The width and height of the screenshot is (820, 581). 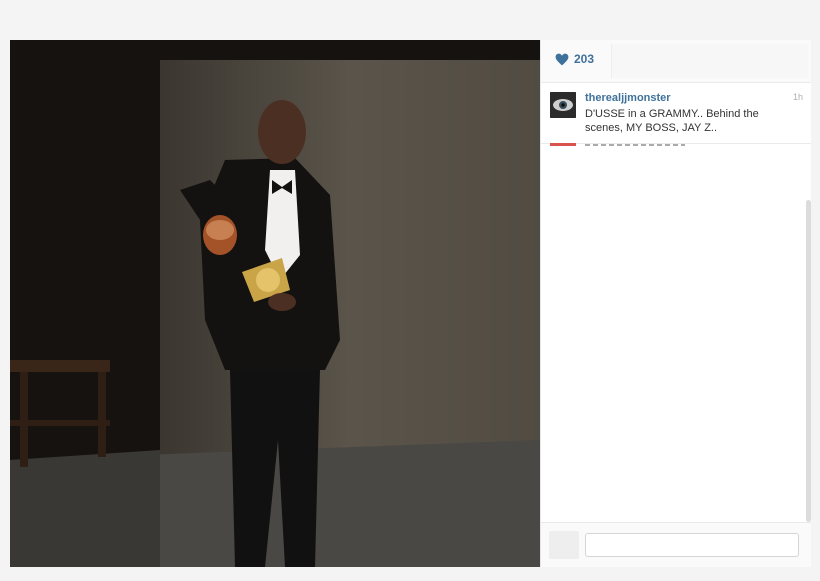 I want to click on post-actions-area, so click(x=709, y=61).